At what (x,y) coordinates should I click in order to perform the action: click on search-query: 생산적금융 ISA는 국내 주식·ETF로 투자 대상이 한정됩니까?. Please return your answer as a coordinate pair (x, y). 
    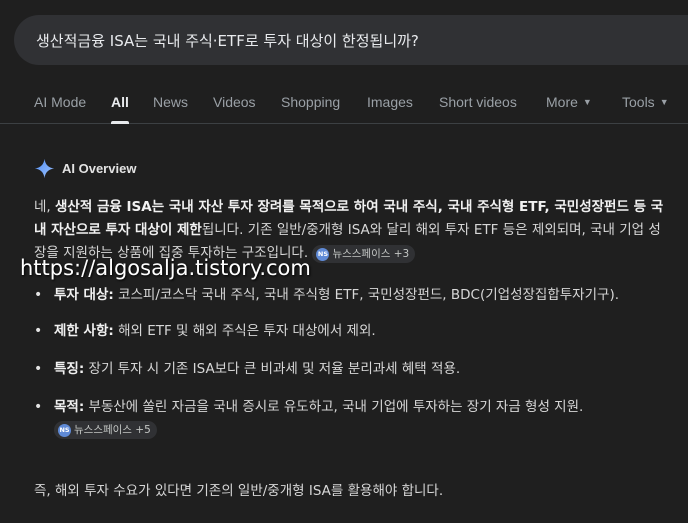
    Looking at the image, I should click on (227, 40).